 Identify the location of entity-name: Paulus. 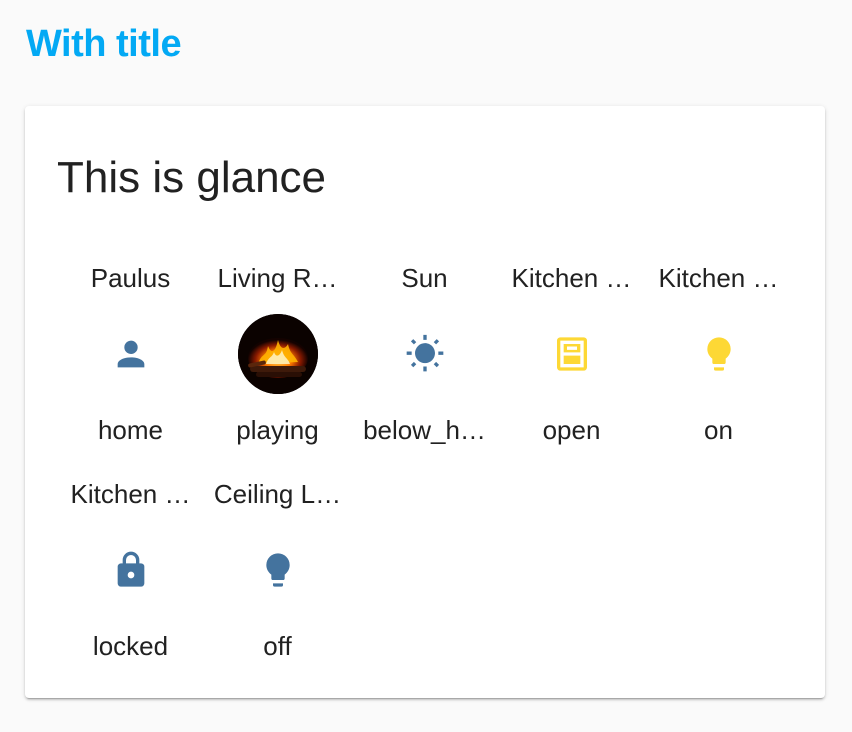
(130, 278).